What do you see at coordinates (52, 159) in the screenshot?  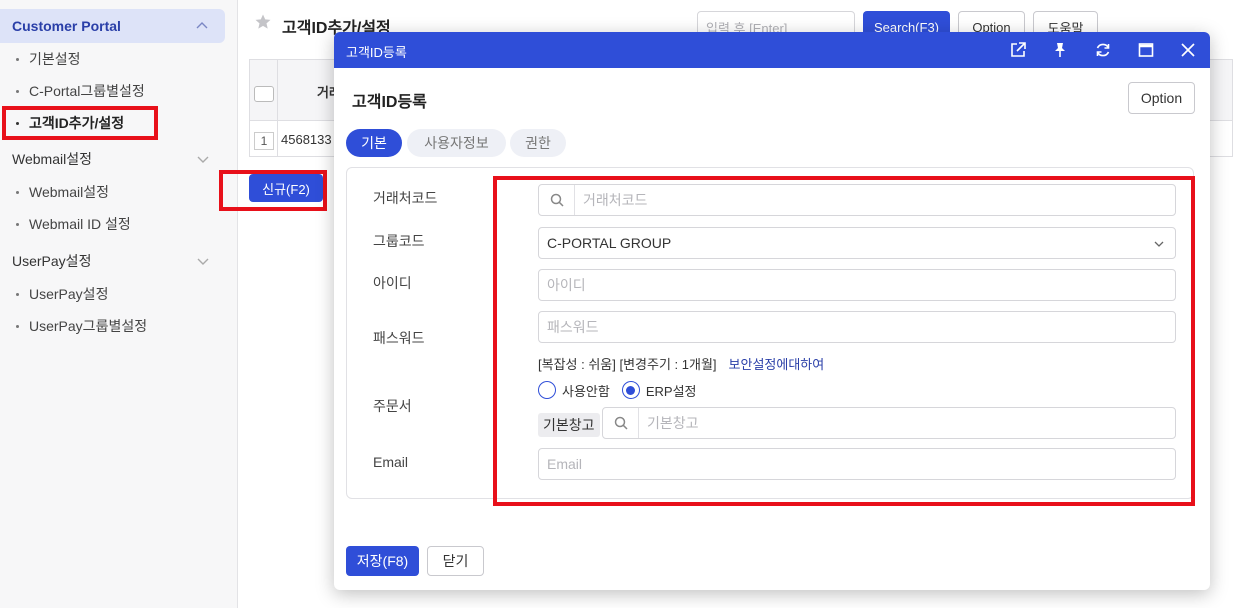 I see `sidebar-group-label: Webmail설정` at bounding box center [52, 159].